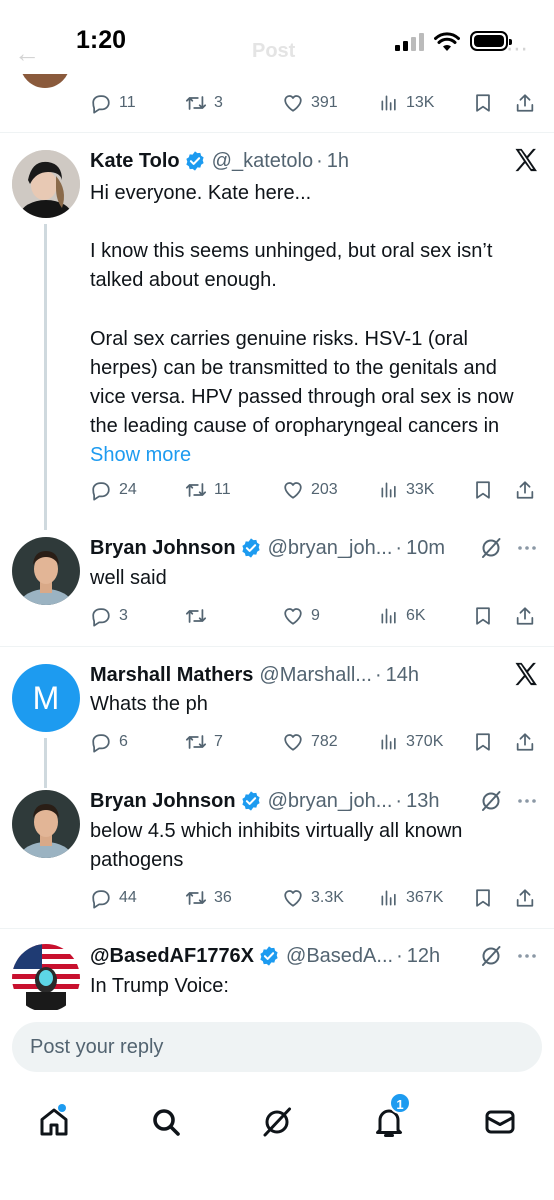 This screenshot has width=554, height=1200. I want to click on wifi-icon, so click(447, 41).